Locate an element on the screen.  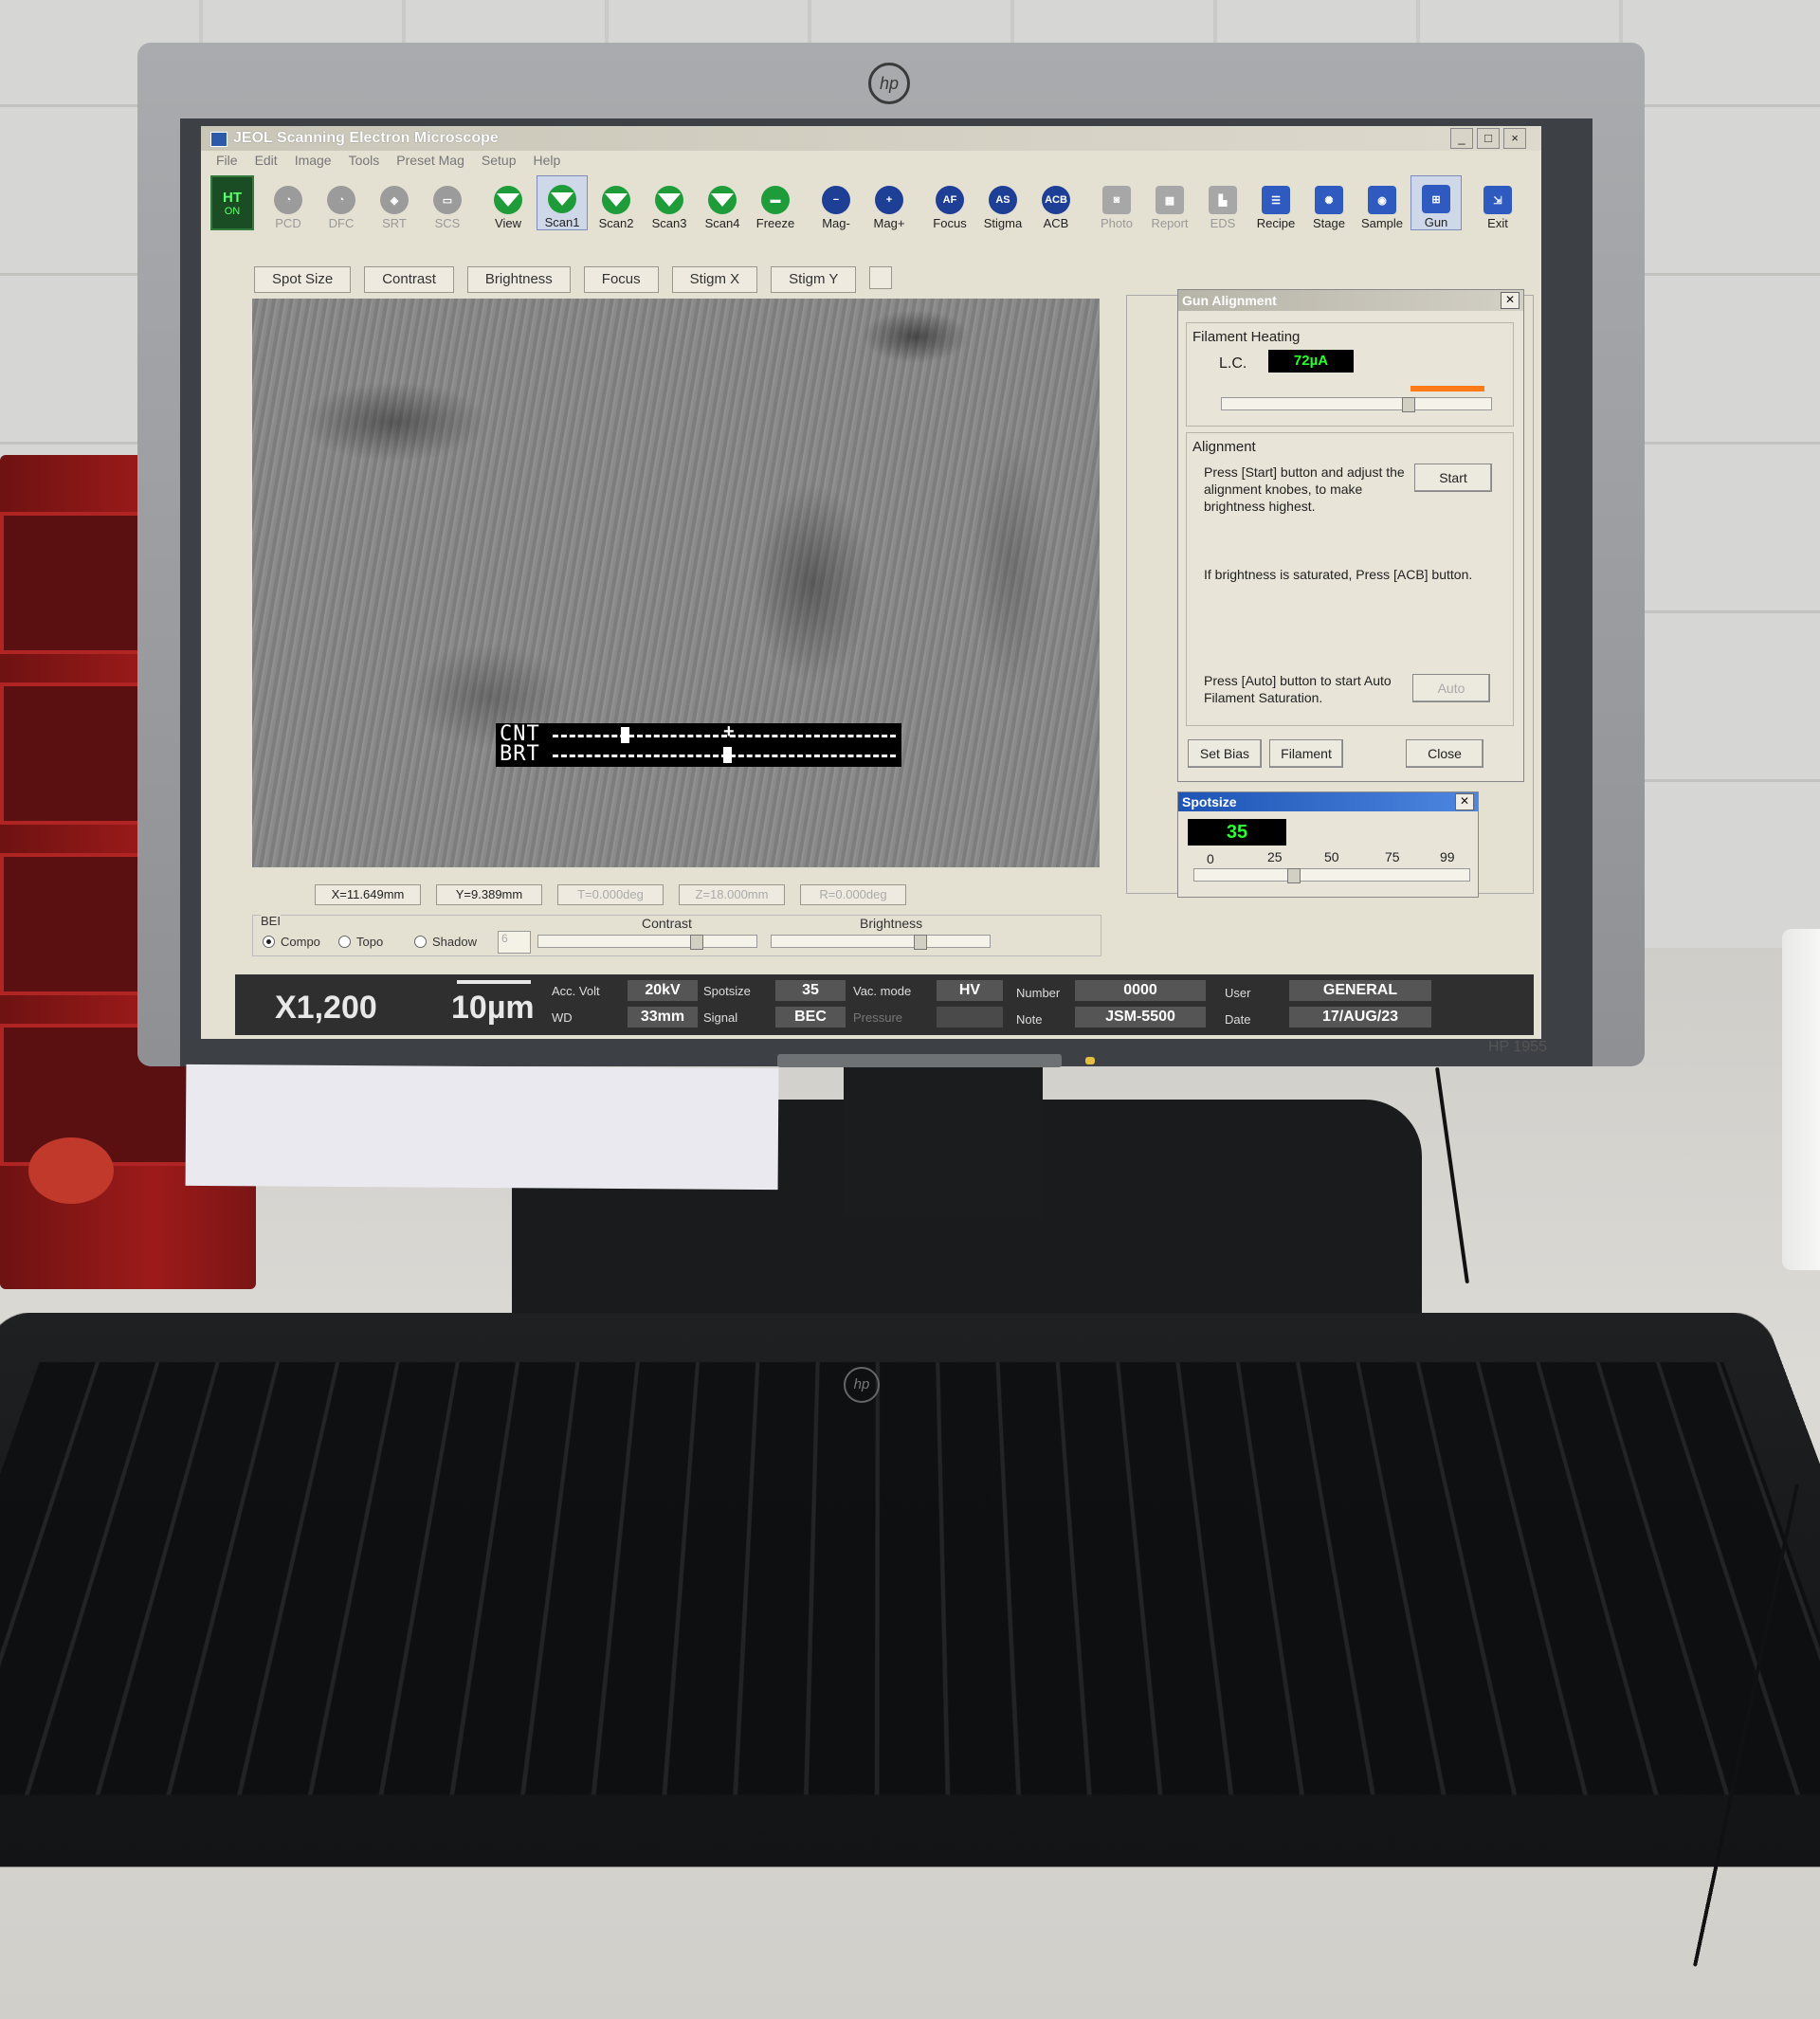
dfc-button: ◔ DFC is located at coordinates (341, 203).